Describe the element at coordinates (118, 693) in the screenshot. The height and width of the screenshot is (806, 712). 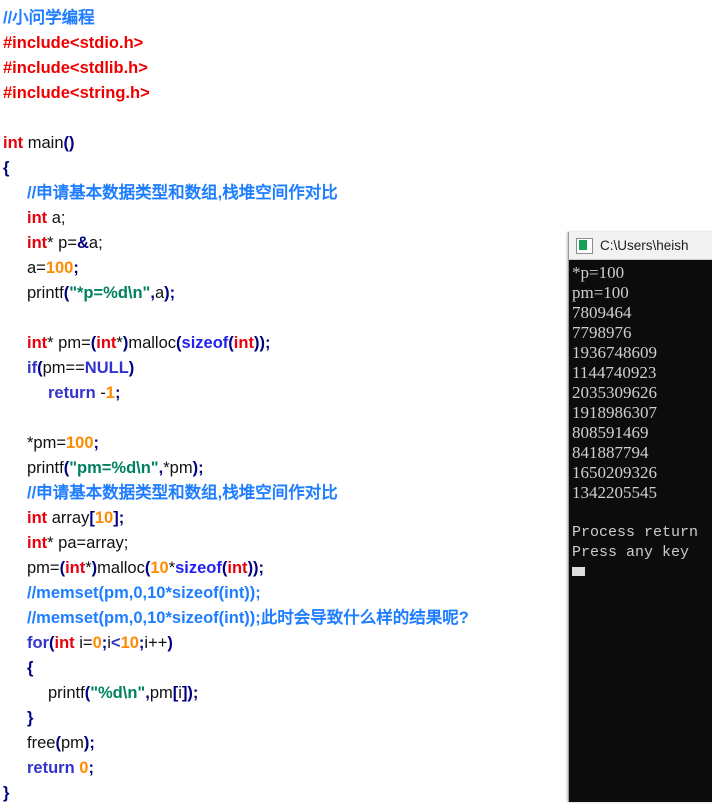
I see `code-token: "%d\n"` at that location.